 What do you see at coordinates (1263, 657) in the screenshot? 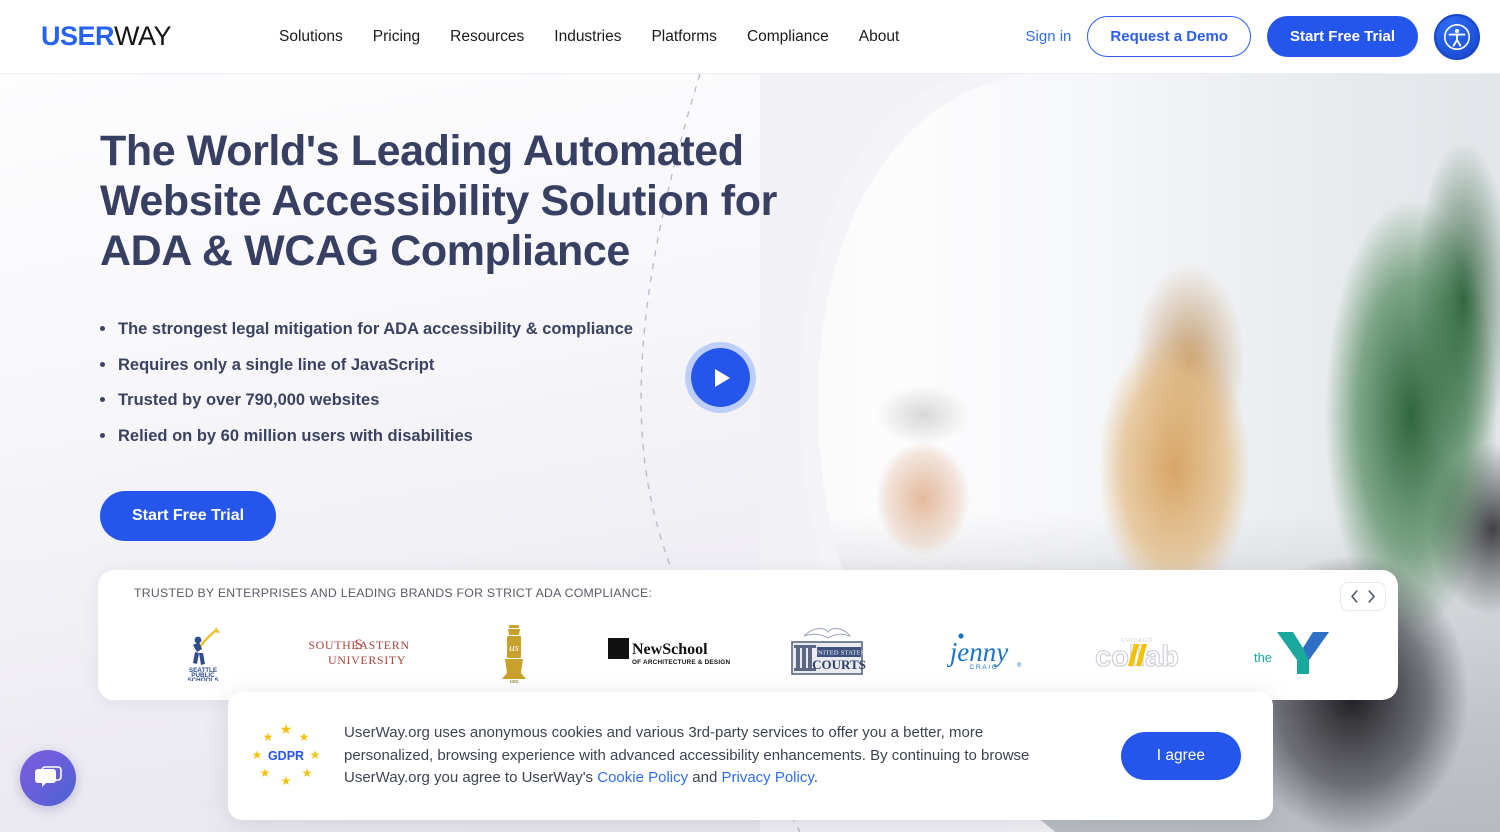
I see `svg-text: the` at bounding box center [1263, 657].